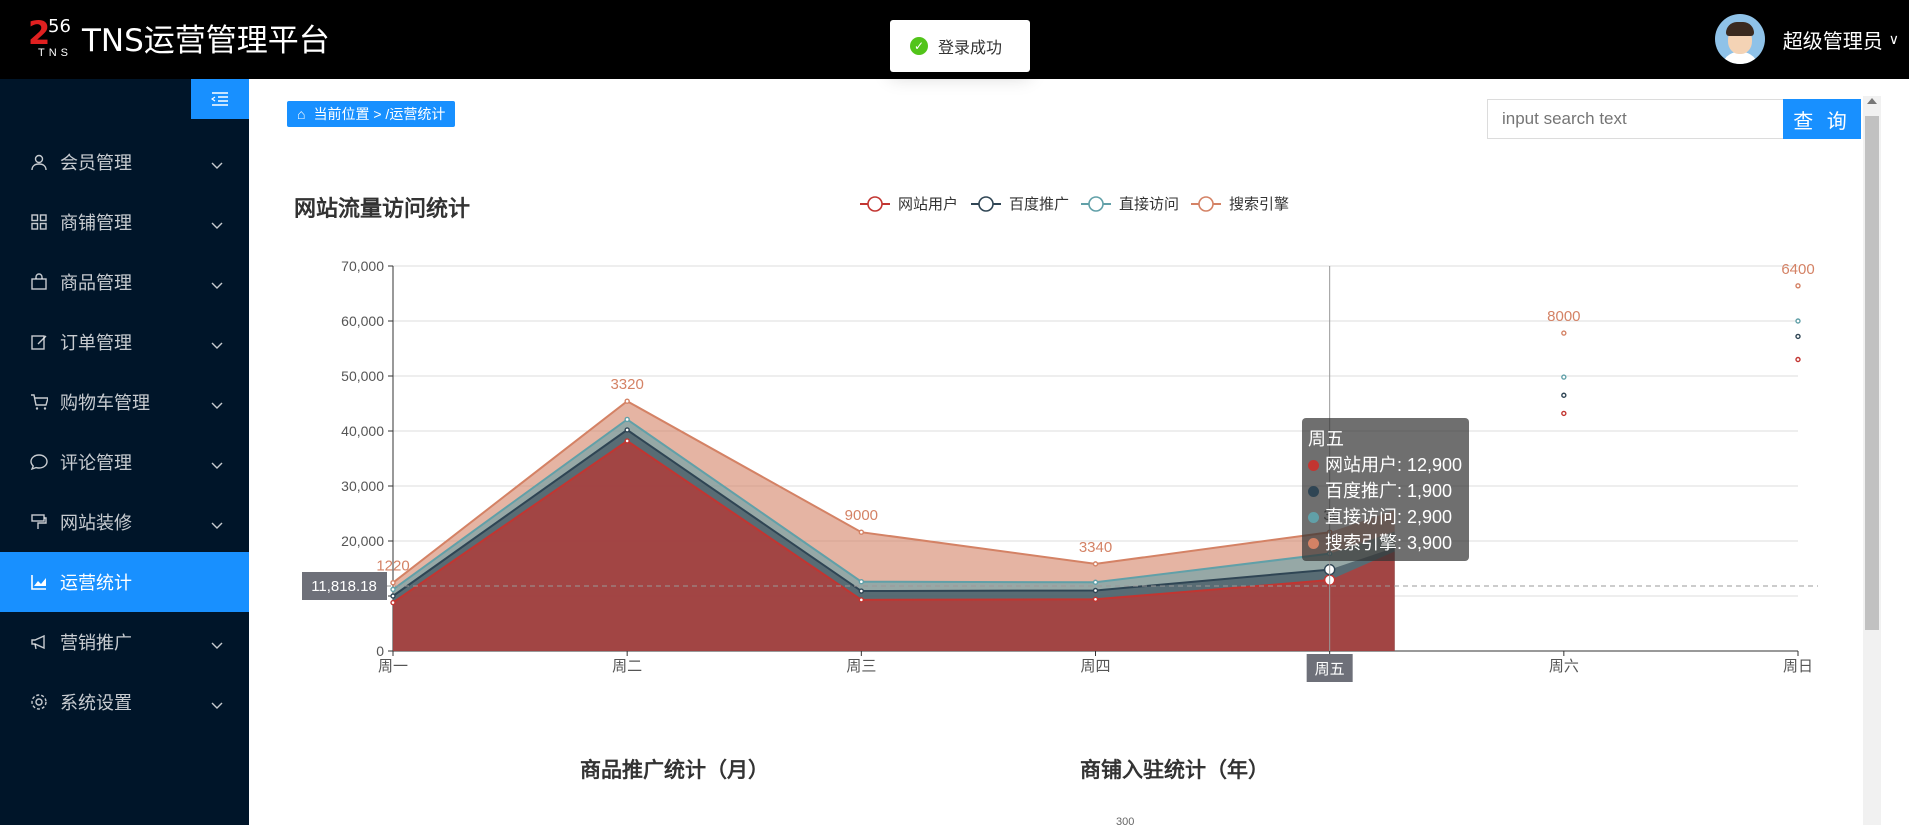 The height and width of the screenshot is (828, 1909). What do you see at coordinates (362, 486) in the screenshot?
I see `y-tick-label: 30,000` at bounding box center [362, 486].